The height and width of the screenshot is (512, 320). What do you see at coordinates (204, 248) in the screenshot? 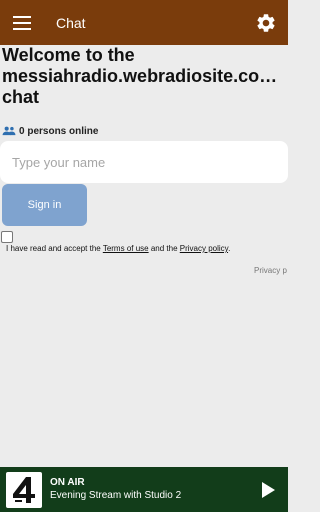
I see `privacy-policy-link: Privacy policy` at bounding box center [204, 248].